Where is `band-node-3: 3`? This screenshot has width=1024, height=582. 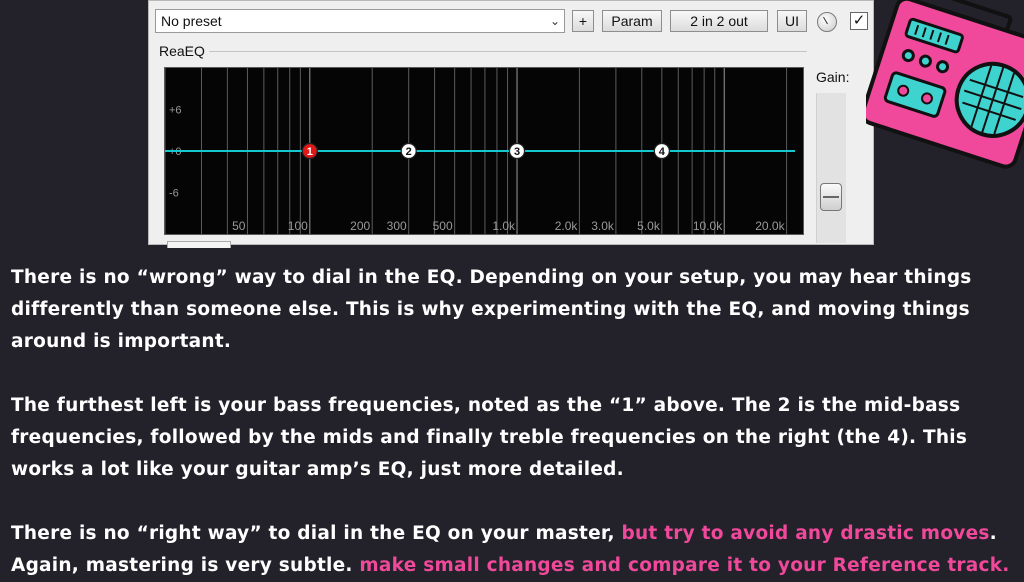 band-node-3: 3 is located at coordinates (517, 151).